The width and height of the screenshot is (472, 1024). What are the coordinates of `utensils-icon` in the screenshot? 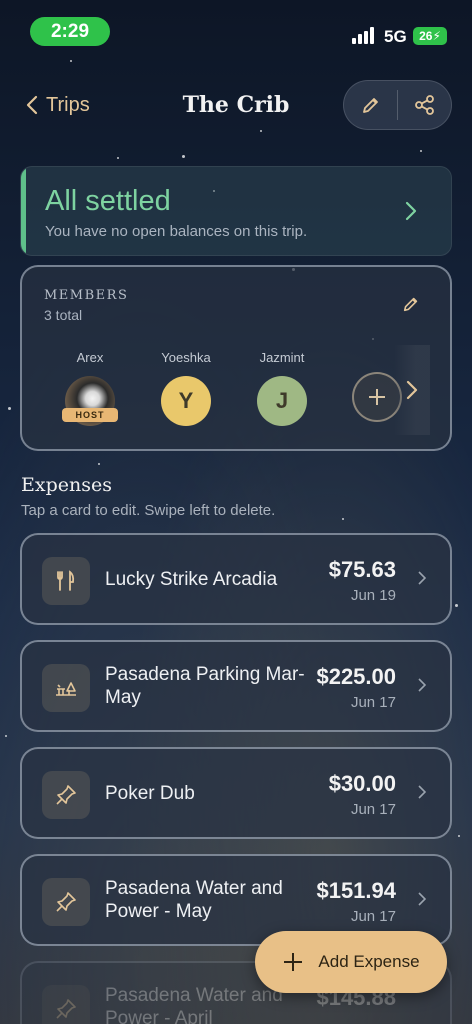 It's located at (66, 581).